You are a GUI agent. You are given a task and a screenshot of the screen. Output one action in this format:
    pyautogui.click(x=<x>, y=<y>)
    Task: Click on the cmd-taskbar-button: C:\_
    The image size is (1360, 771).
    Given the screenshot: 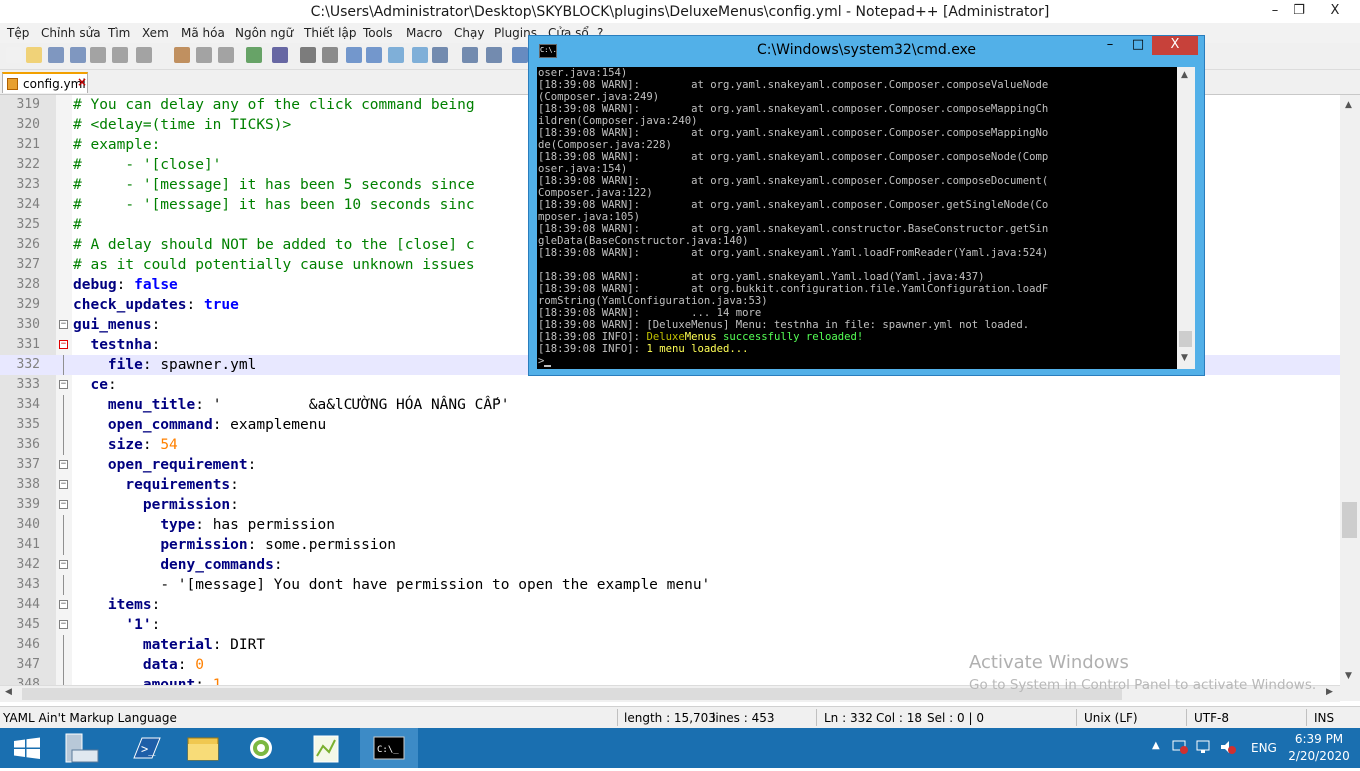 What is the action you would take?
    pyautogui.click(x=389, y=748)
    